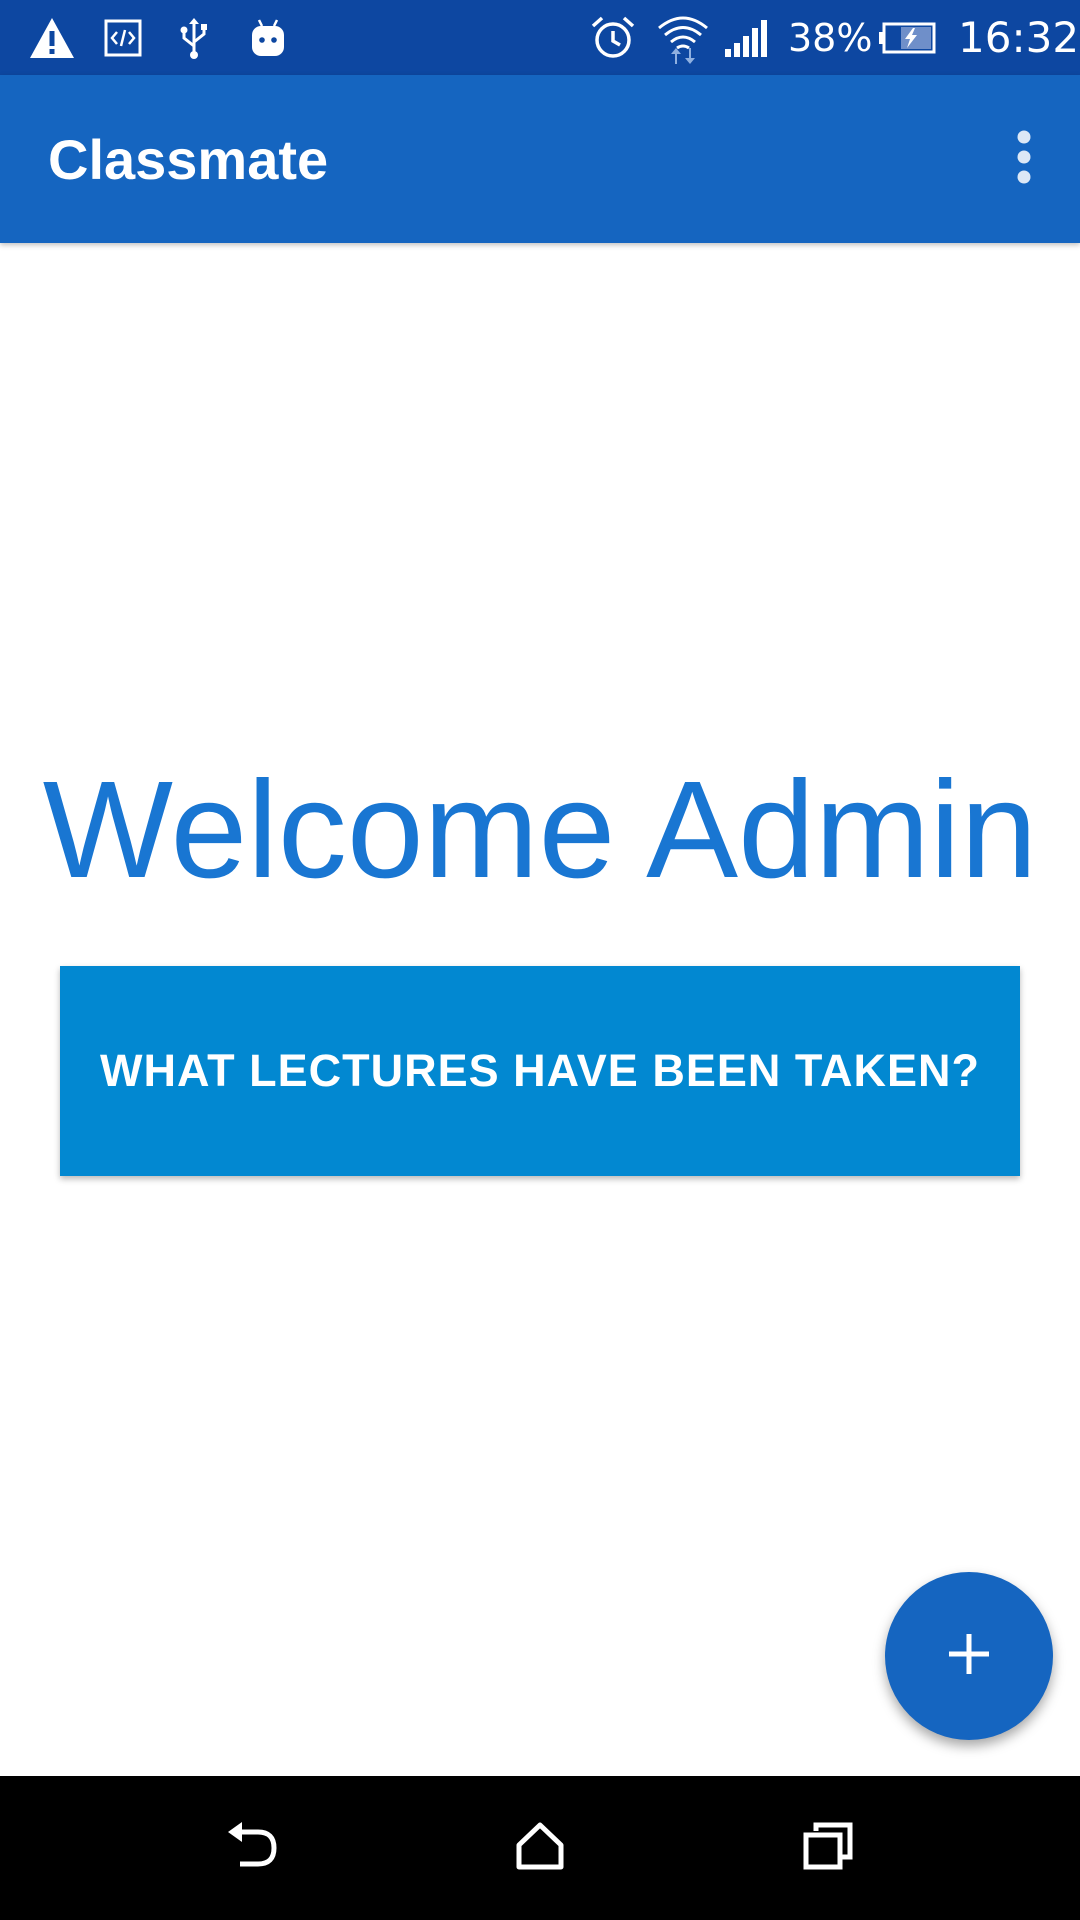 Image resolution: width=1080 pixels, height=1920 pixels. I want to click on lectures-taken-label: WHAT LECTURES HAVE BEEN TAKEN?, so click(540, 1070).